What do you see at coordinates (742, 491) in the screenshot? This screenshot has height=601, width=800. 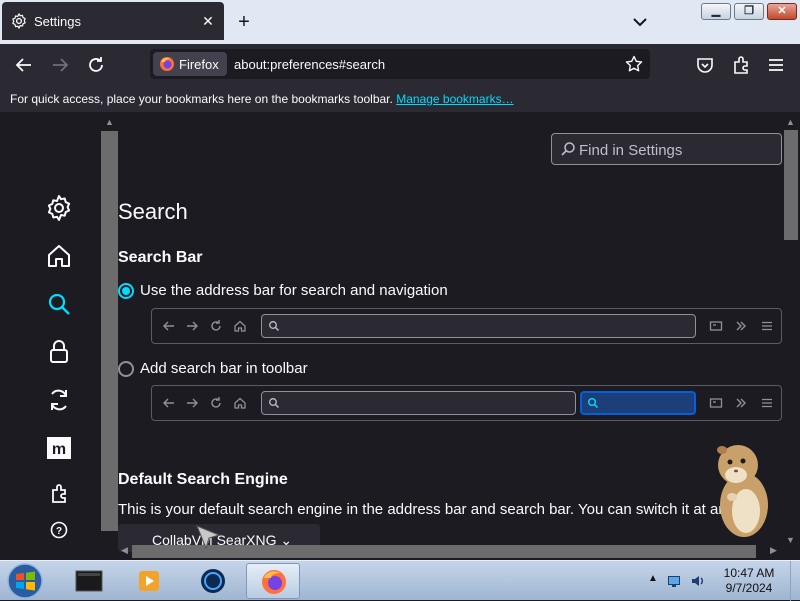 I see `hamster-mascot` at bounding box center [742, 491].